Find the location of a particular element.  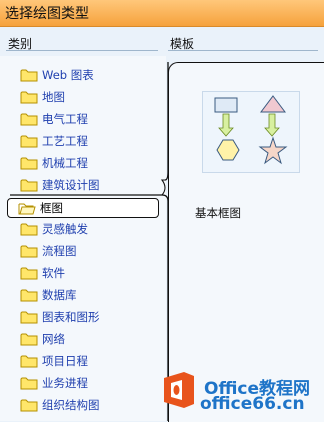

category-label: 工艺工程 is located at coordinates (65, 141).